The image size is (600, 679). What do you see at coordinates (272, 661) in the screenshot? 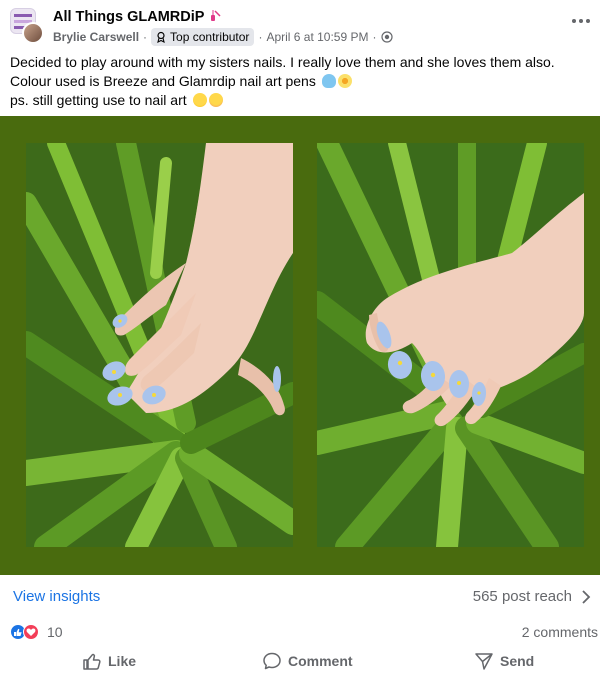
I see `comment-bubble-icon` at bounding box center [272, 661].